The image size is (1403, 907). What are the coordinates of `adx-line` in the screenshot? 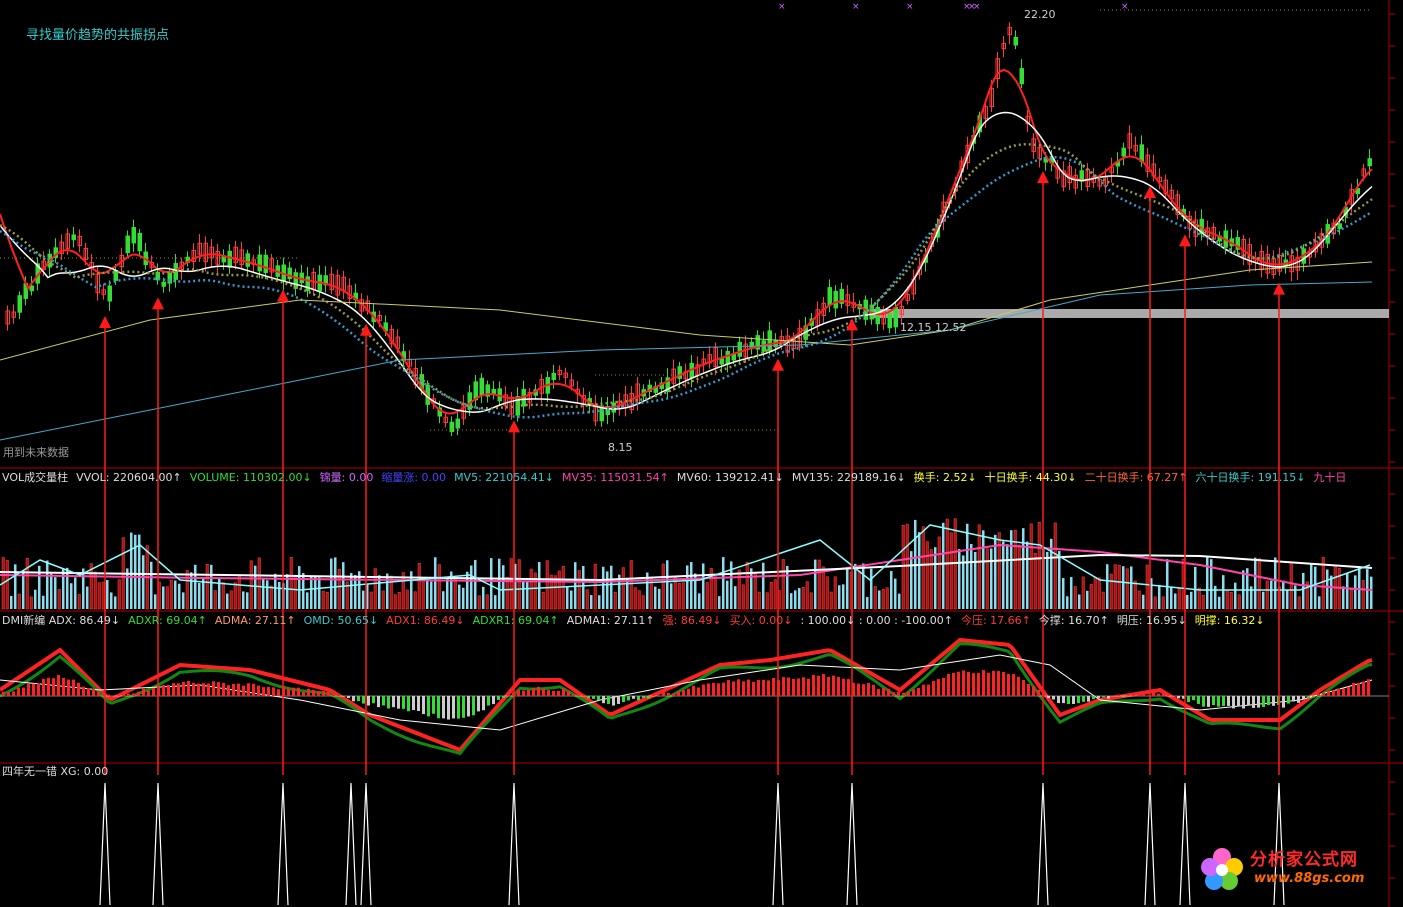 It's located at (686, 695).